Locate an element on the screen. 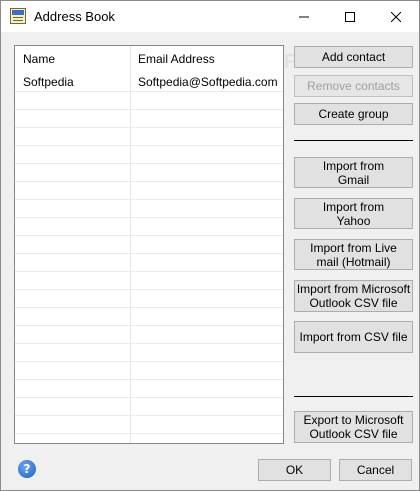 The height and width of the screenshot is (491, 420). import-gmail-button: Import from Gmail is located at coordinates (353, 172).